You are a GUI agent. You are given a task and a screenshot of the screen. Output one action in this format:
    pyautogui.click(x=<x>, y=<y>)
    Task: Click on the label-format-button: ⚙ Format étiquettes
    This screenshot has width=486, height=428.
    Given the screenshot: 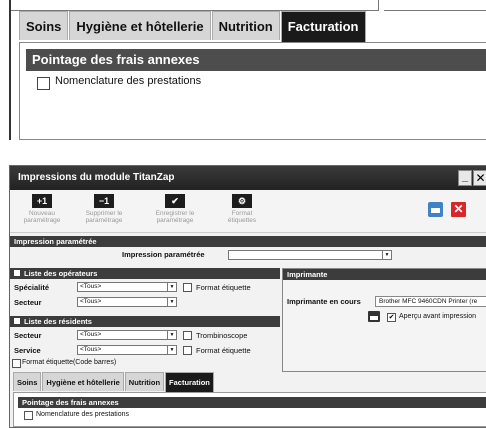 What is the action you would take?
    pyautogui.click(x=242, y=209)
    